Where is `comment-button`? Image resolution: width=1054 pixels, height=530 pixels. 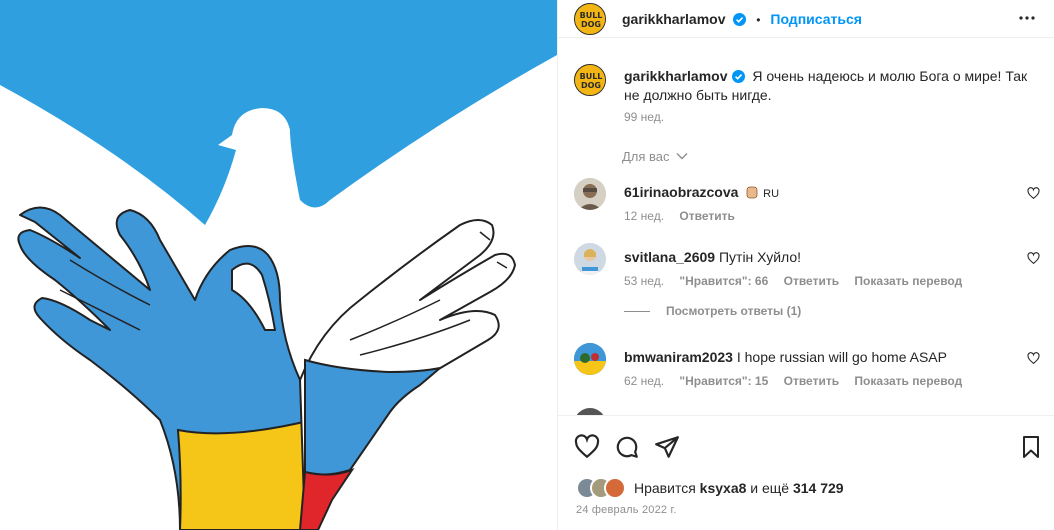
comment-button is located at coordinates (627, 448).